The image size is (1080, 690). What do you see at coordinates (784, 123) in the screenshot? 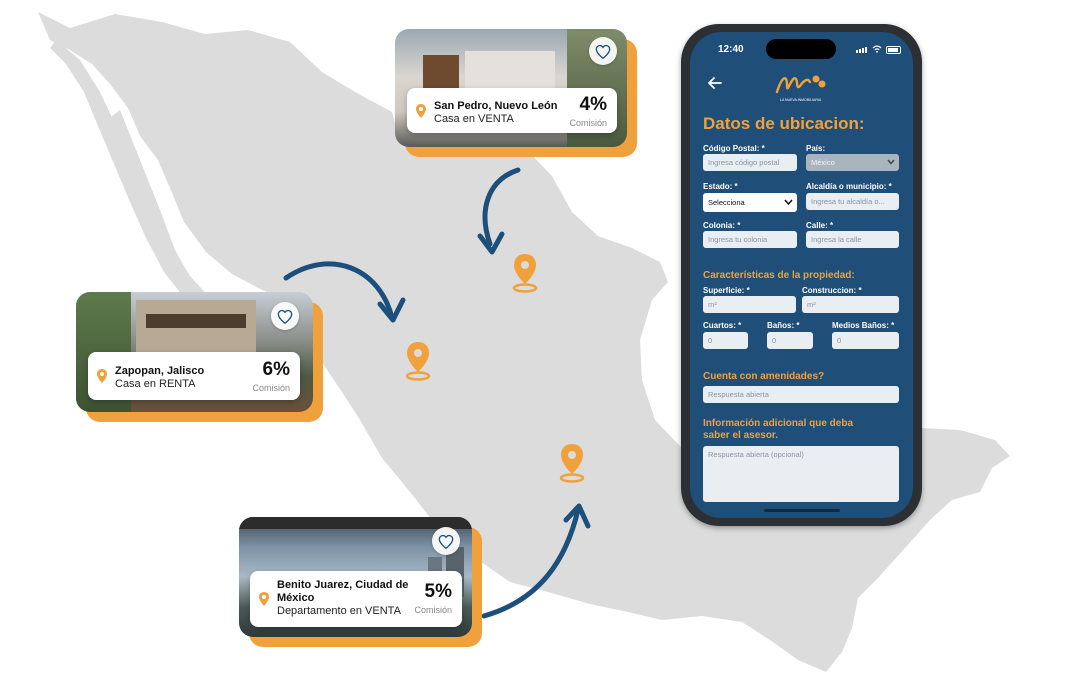
I see `form-title: Datos de ubicacion:` at bounding box center [784, 123].